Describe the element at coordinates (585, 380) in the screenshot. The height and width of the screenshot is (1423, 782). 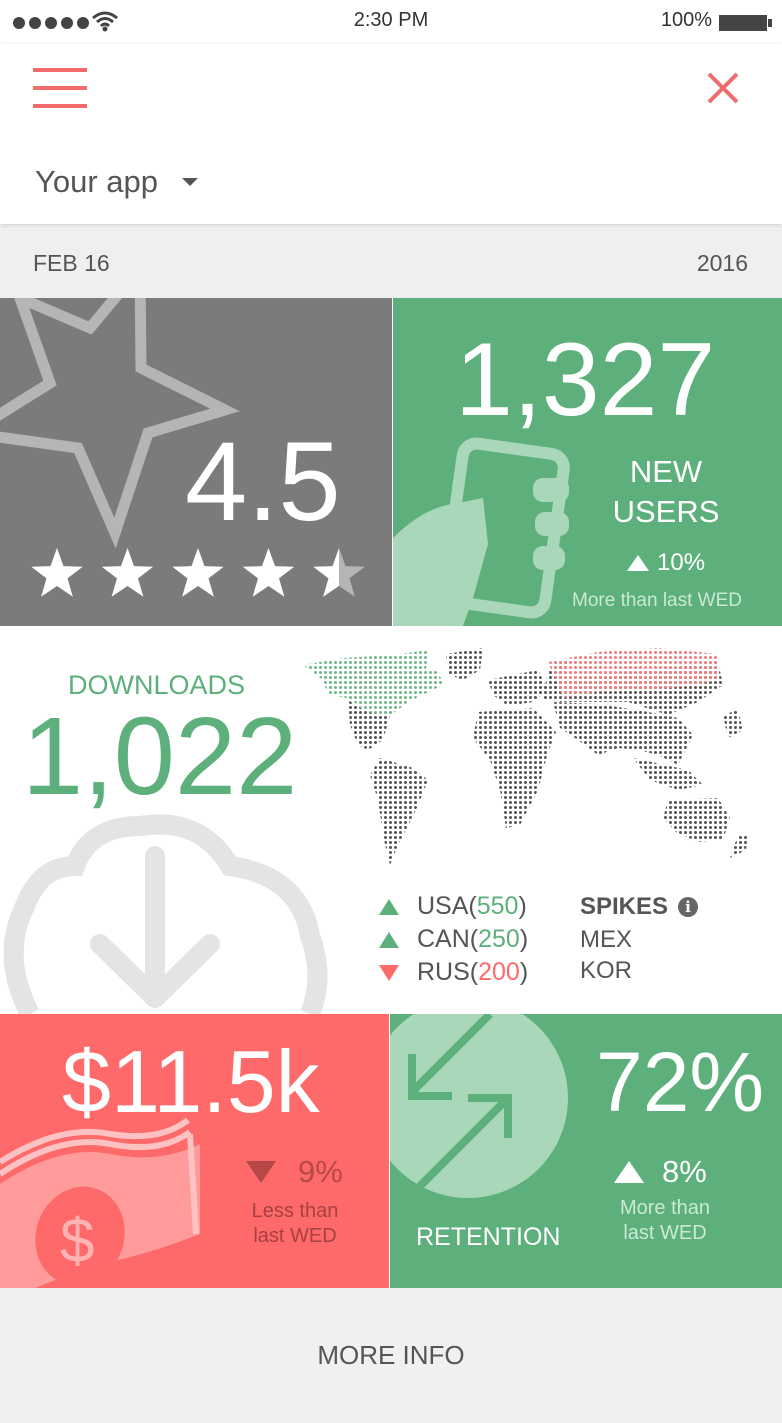
I see `new-users-value: 1,327` at that location.